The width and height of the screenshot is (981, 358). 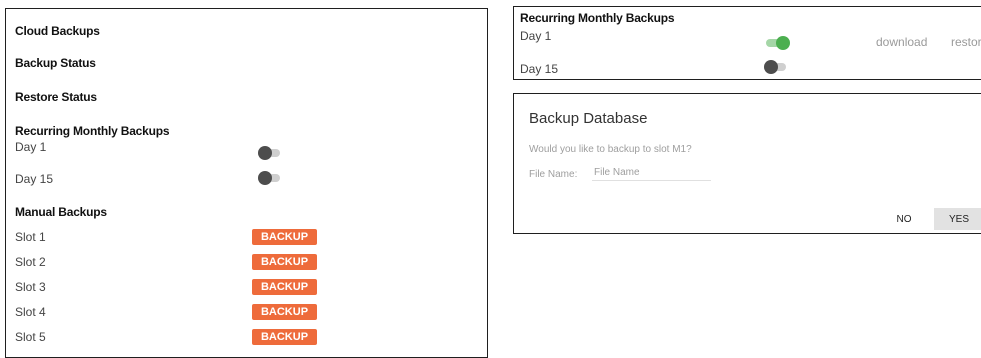 I want to click on slot-1-label: Slot 1, so click(x=30, y=237).